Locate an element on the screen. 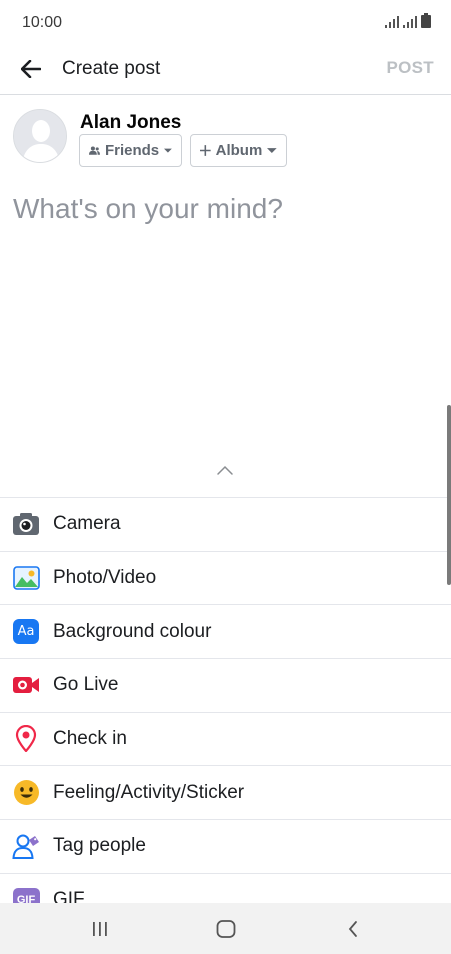 This screenshot has height=954, width=451. system-back-button is located at coordinates (353, 929).